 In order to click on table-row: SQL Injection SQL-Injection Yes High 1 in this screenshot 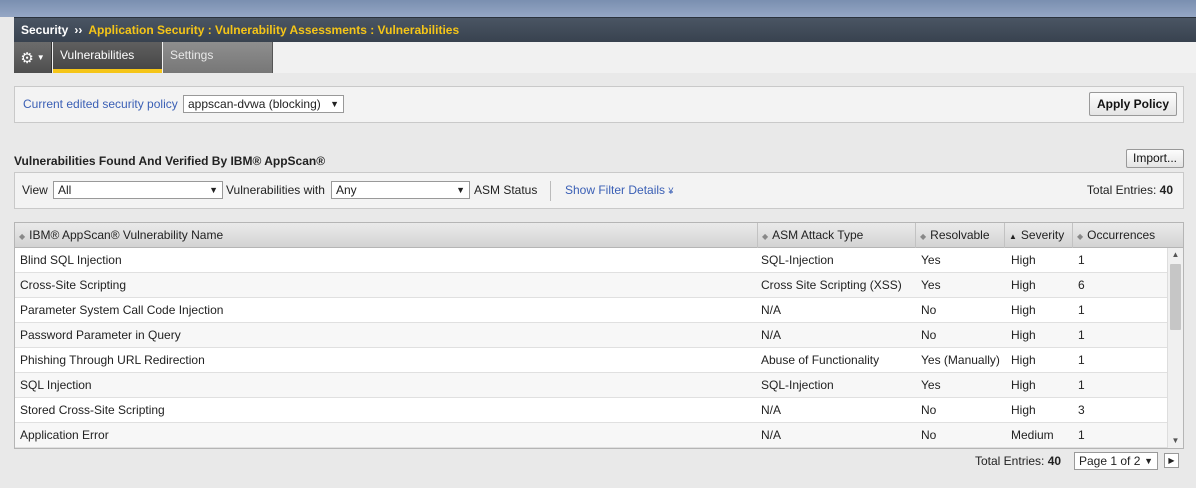, I will do `click(591, 385)`.